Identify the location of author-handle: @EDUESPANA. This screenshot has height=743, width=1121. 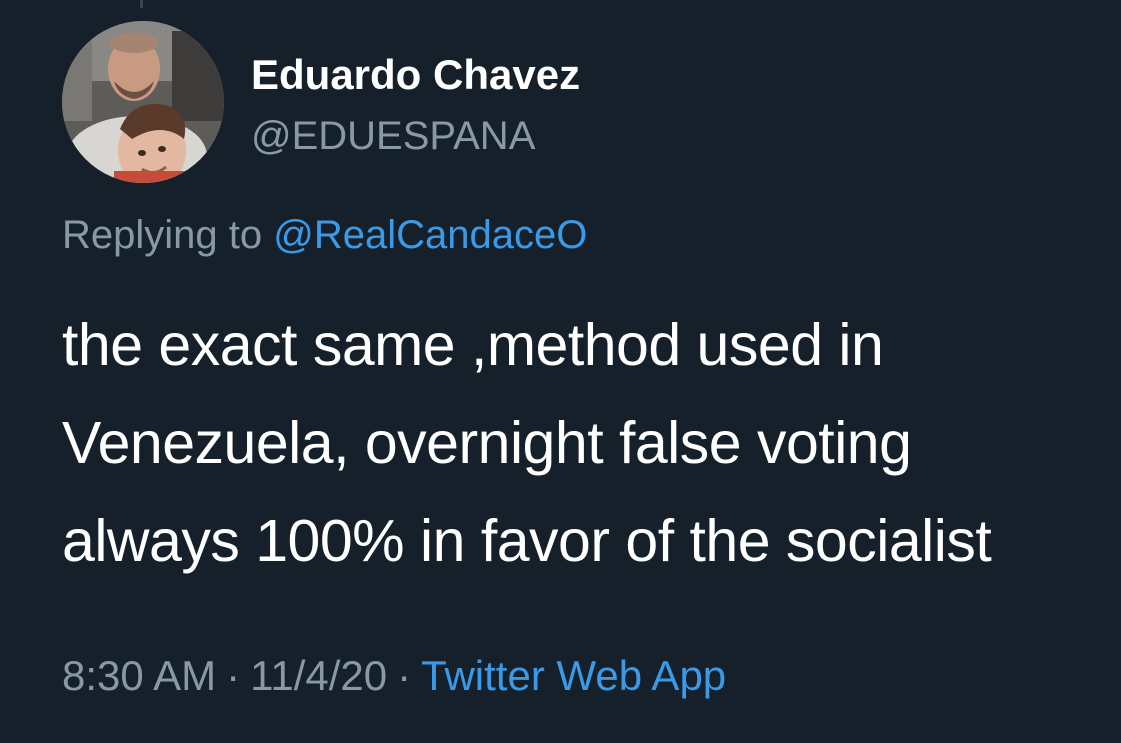
(393, 136).